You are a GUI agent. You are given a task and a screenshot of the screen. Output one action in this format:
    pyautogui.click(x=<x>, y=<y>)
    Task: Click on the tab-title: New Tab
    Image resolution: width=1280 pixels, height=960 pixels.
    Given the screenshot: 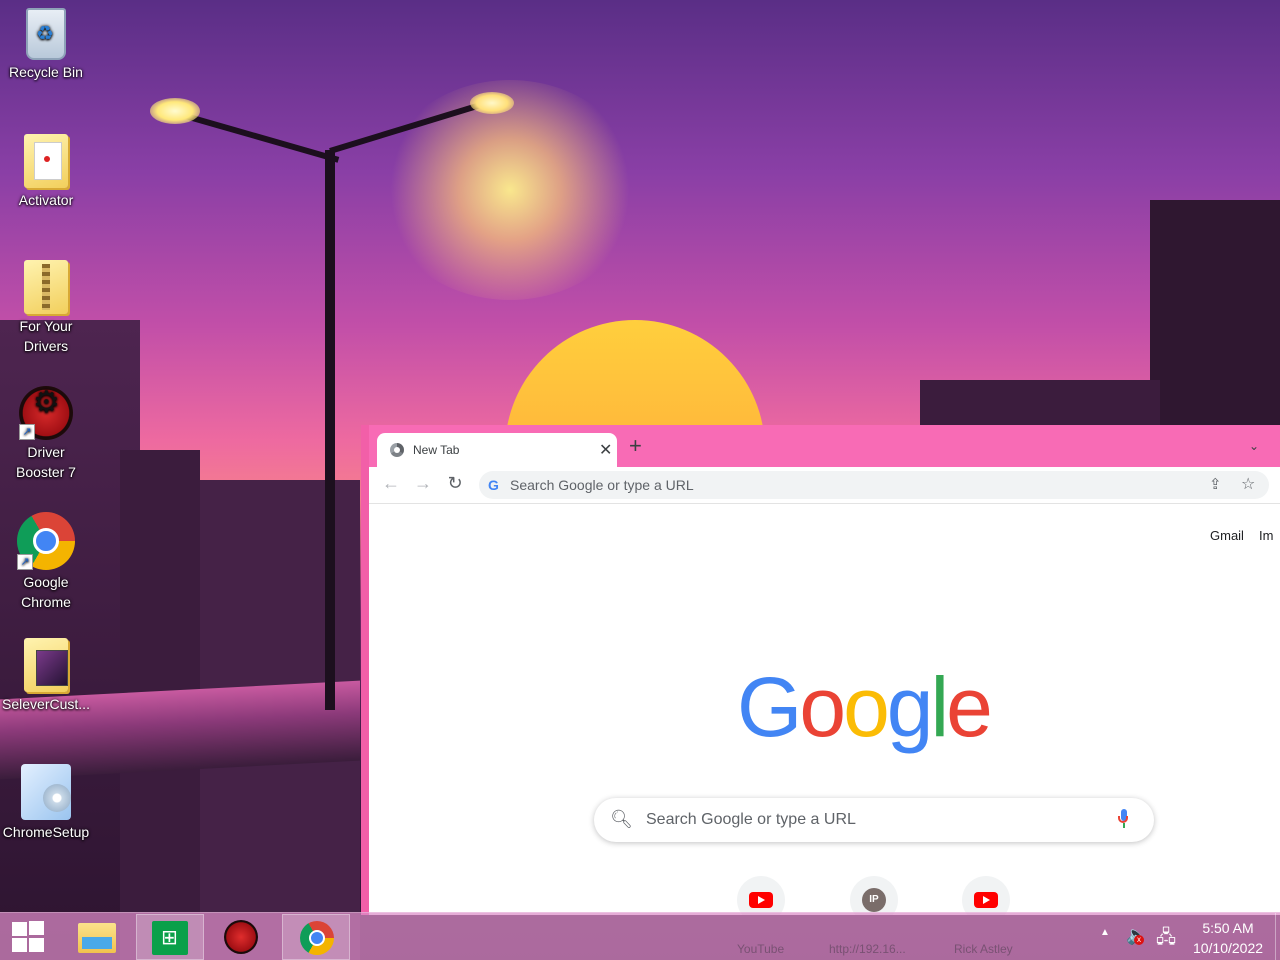 What is the action you would take?
    pyautogui.click(x=436, y=450)
    